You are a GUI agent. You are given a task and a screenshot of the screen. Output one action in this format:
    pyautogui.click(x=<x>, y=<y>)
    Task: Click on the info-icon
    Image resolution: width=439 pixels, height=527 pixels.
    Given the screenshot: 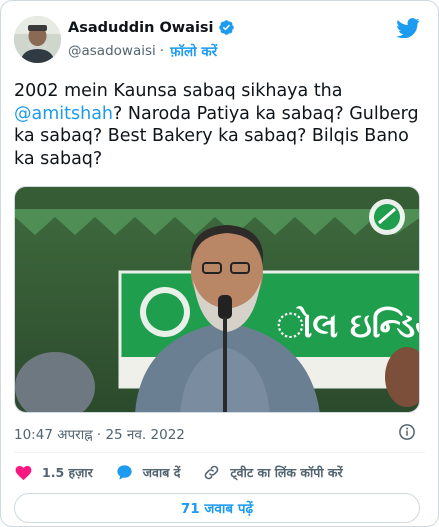 What is the action you would take?
    pyautogui.click(x=407, y=432)
    